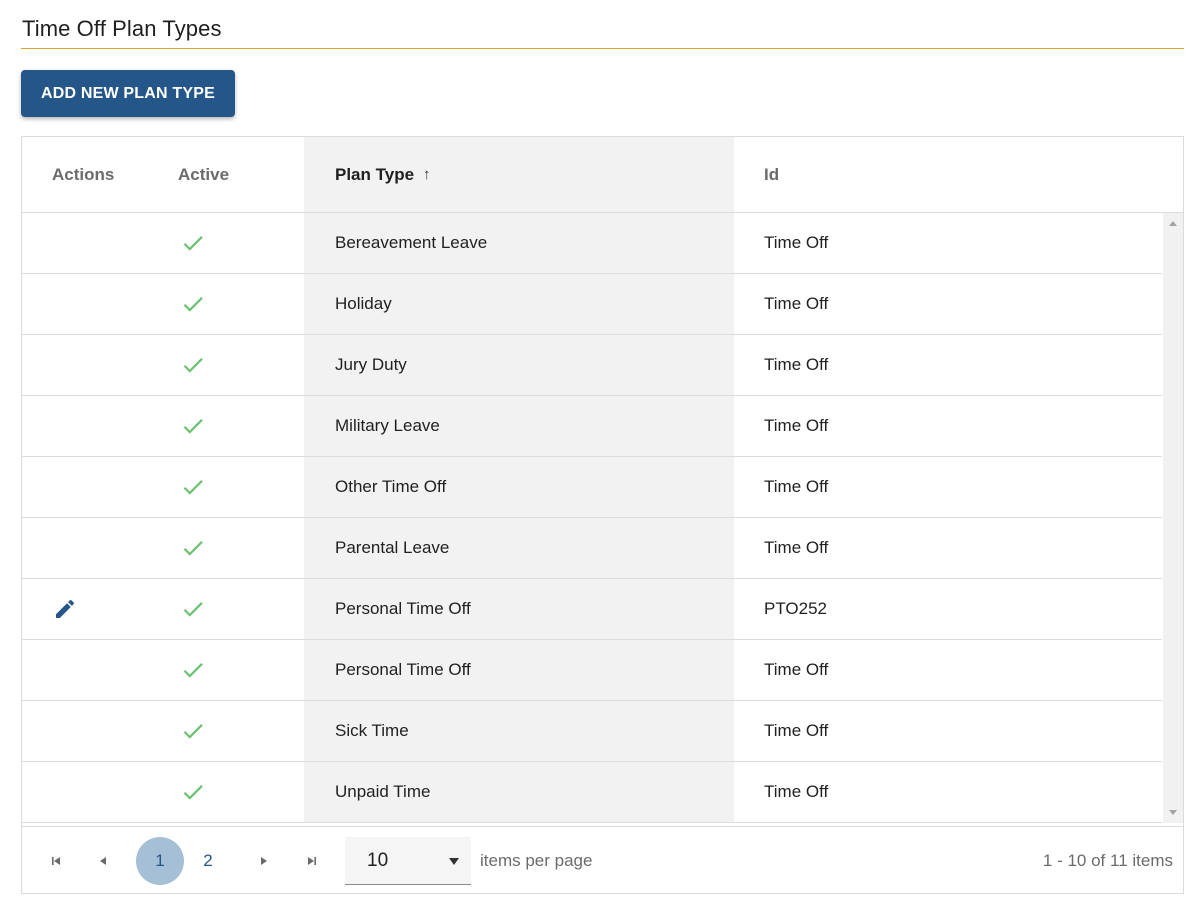 This screenshot has height=911, width=1200. What do you see at coordinates (103, 861) in the screenshot?
I see `prev-page-icon` at bounding box center [103, 861].